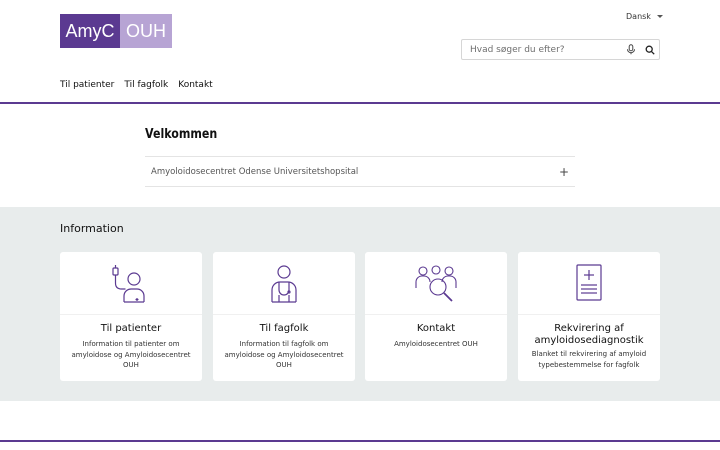 Image resolution: width=720 pixels, height=450 pixels. What do you see at coordinates (131, 328) in the screenshot?
I see `card-title: Til patienter` at bounding box center [131, 328].